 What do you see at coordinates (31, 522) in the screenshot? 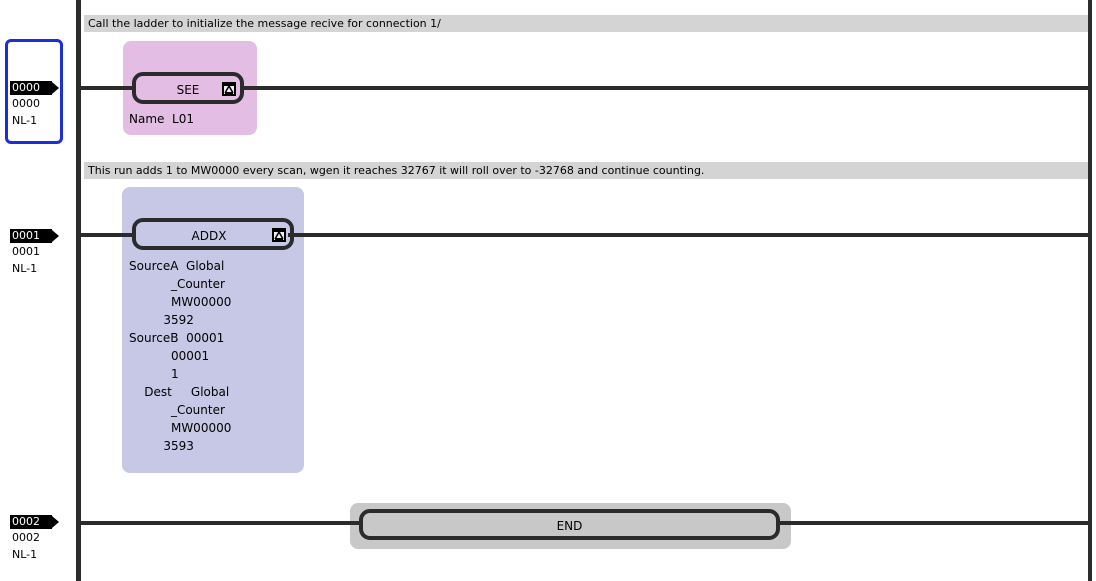
I see `rung-tag-label: 0002` at bounding box center [31, 522].